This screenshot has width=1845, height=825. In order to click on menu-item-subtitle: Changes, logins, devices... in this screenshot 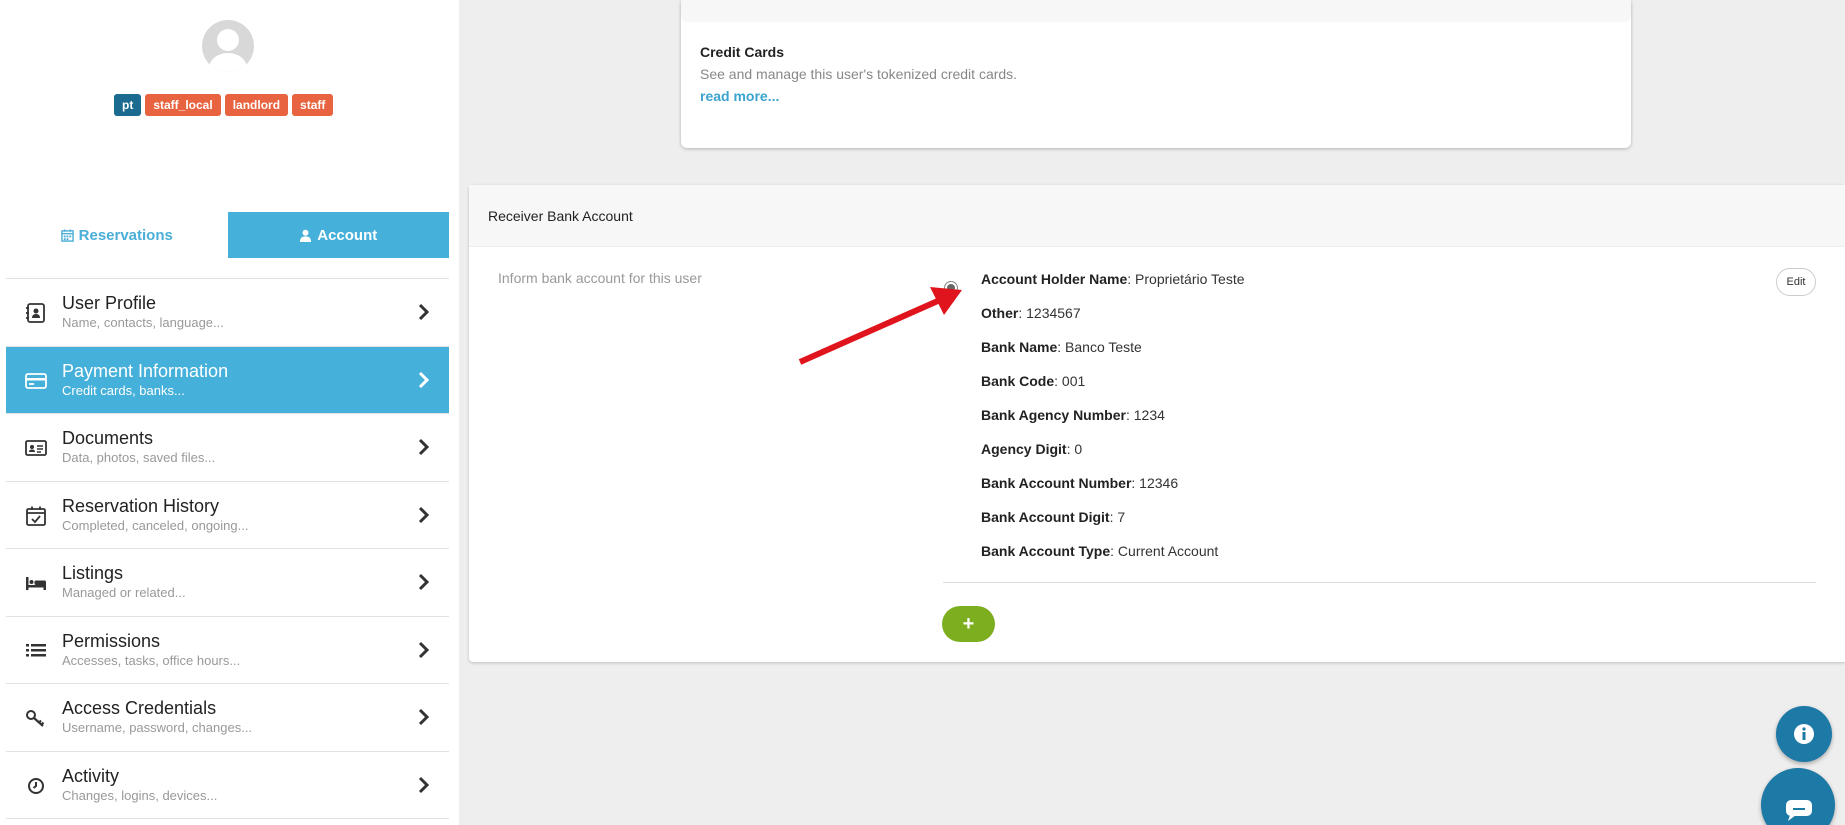, I will do `click(140, 795)`.